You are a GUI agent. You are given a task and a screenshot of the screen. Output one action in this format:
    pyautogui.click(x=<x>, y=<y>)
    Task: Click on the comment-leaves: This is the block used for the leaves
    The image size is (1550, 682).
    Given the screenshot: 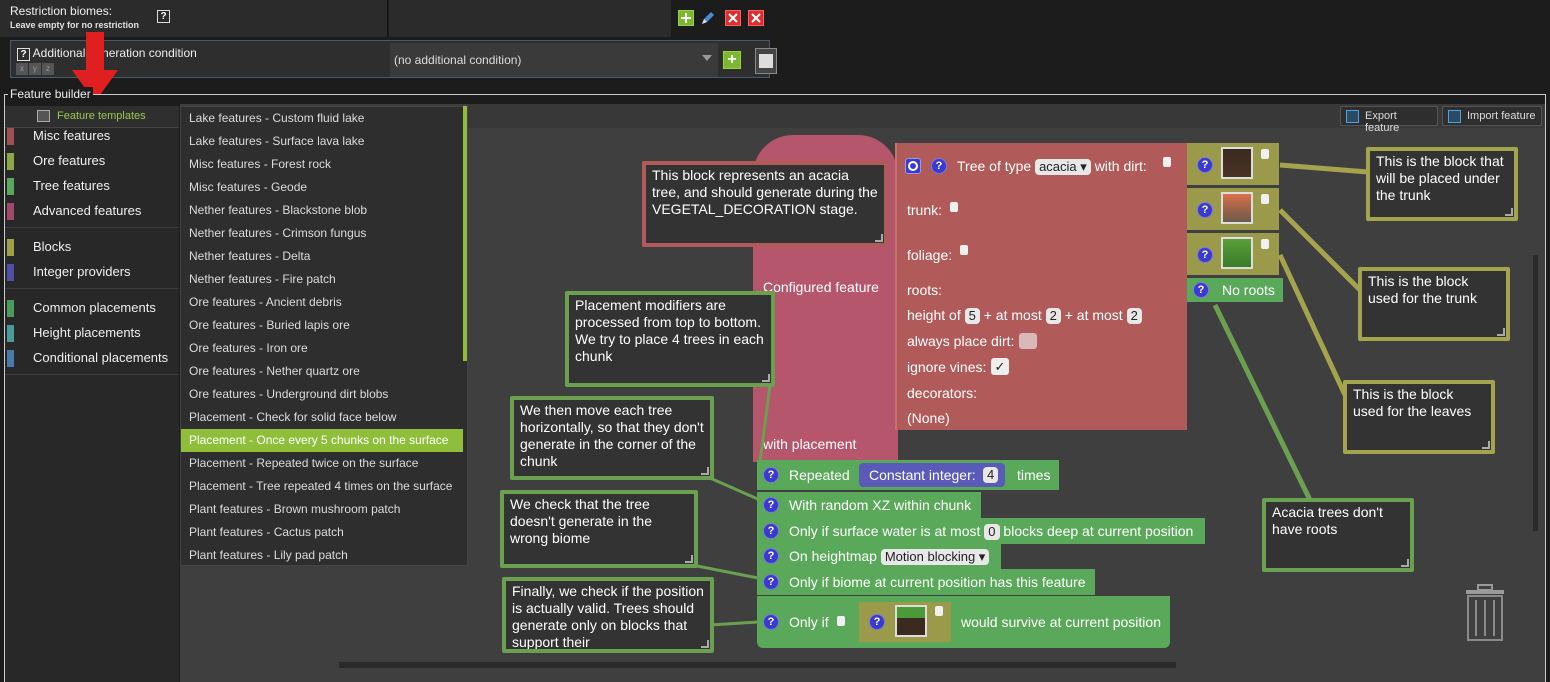 What is the action you would take?
    pyautogui.click(x=1419, y=417)
    